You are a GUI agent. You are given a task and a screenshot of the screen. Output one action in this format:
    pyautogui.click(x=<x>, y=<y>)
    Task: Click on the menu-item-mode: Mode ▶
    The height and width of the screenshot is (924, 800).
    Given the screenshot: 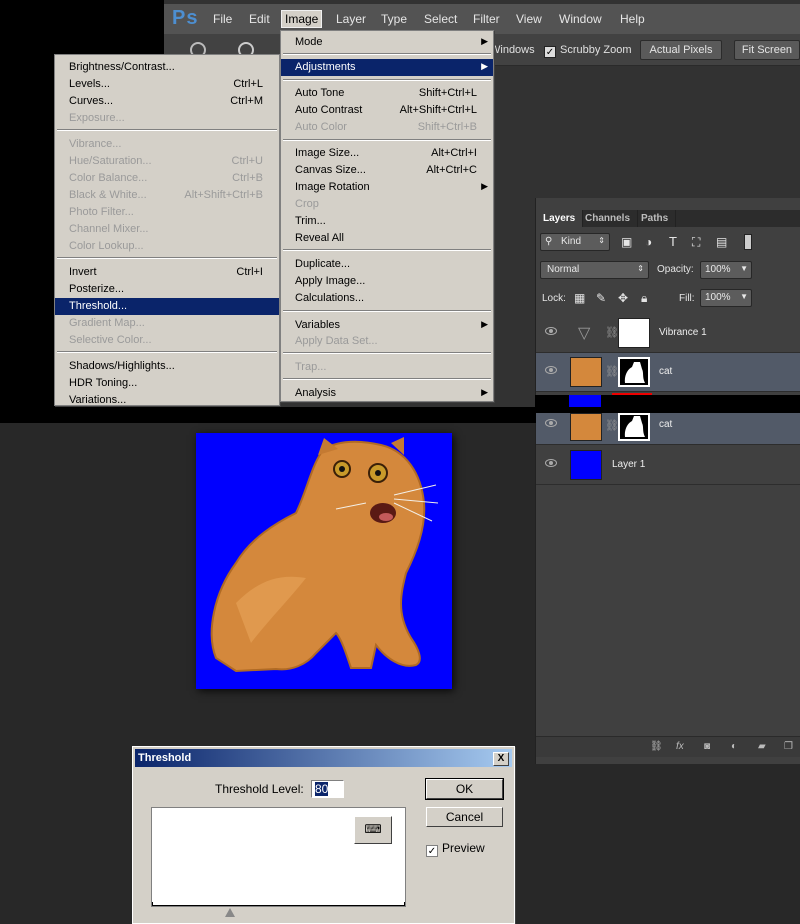 What is the action you would take?
    pyautogui.click(x=387, y=42)
    